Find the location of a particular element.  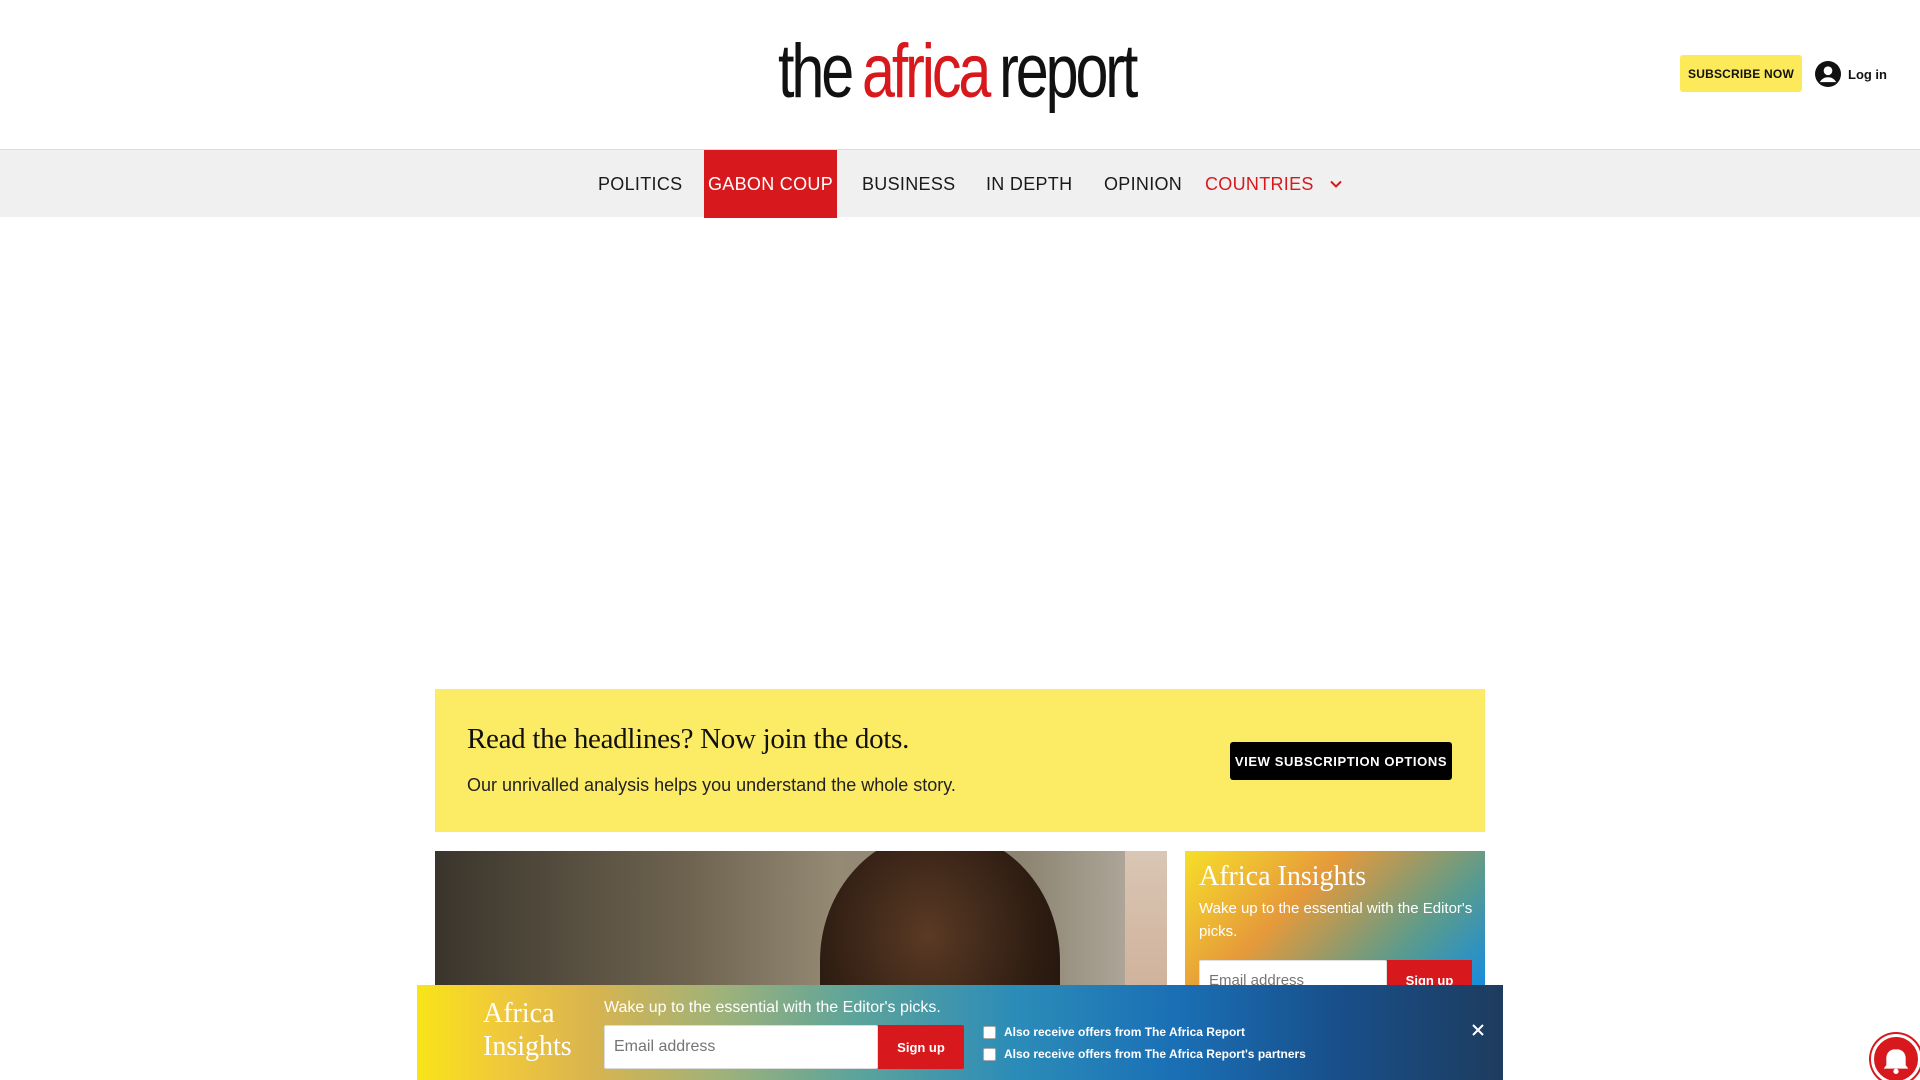

sidebar-newsletter-title: Africa Insights is located at coordinates (1283, 876).